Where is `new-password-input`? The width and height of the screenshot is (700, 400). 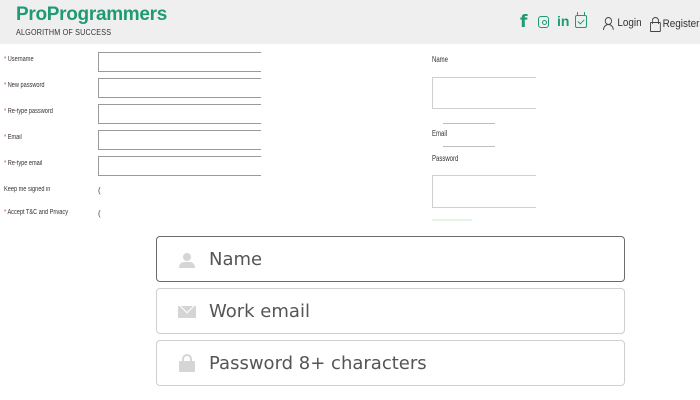
new-password-input is located at coordinates (179, 88).